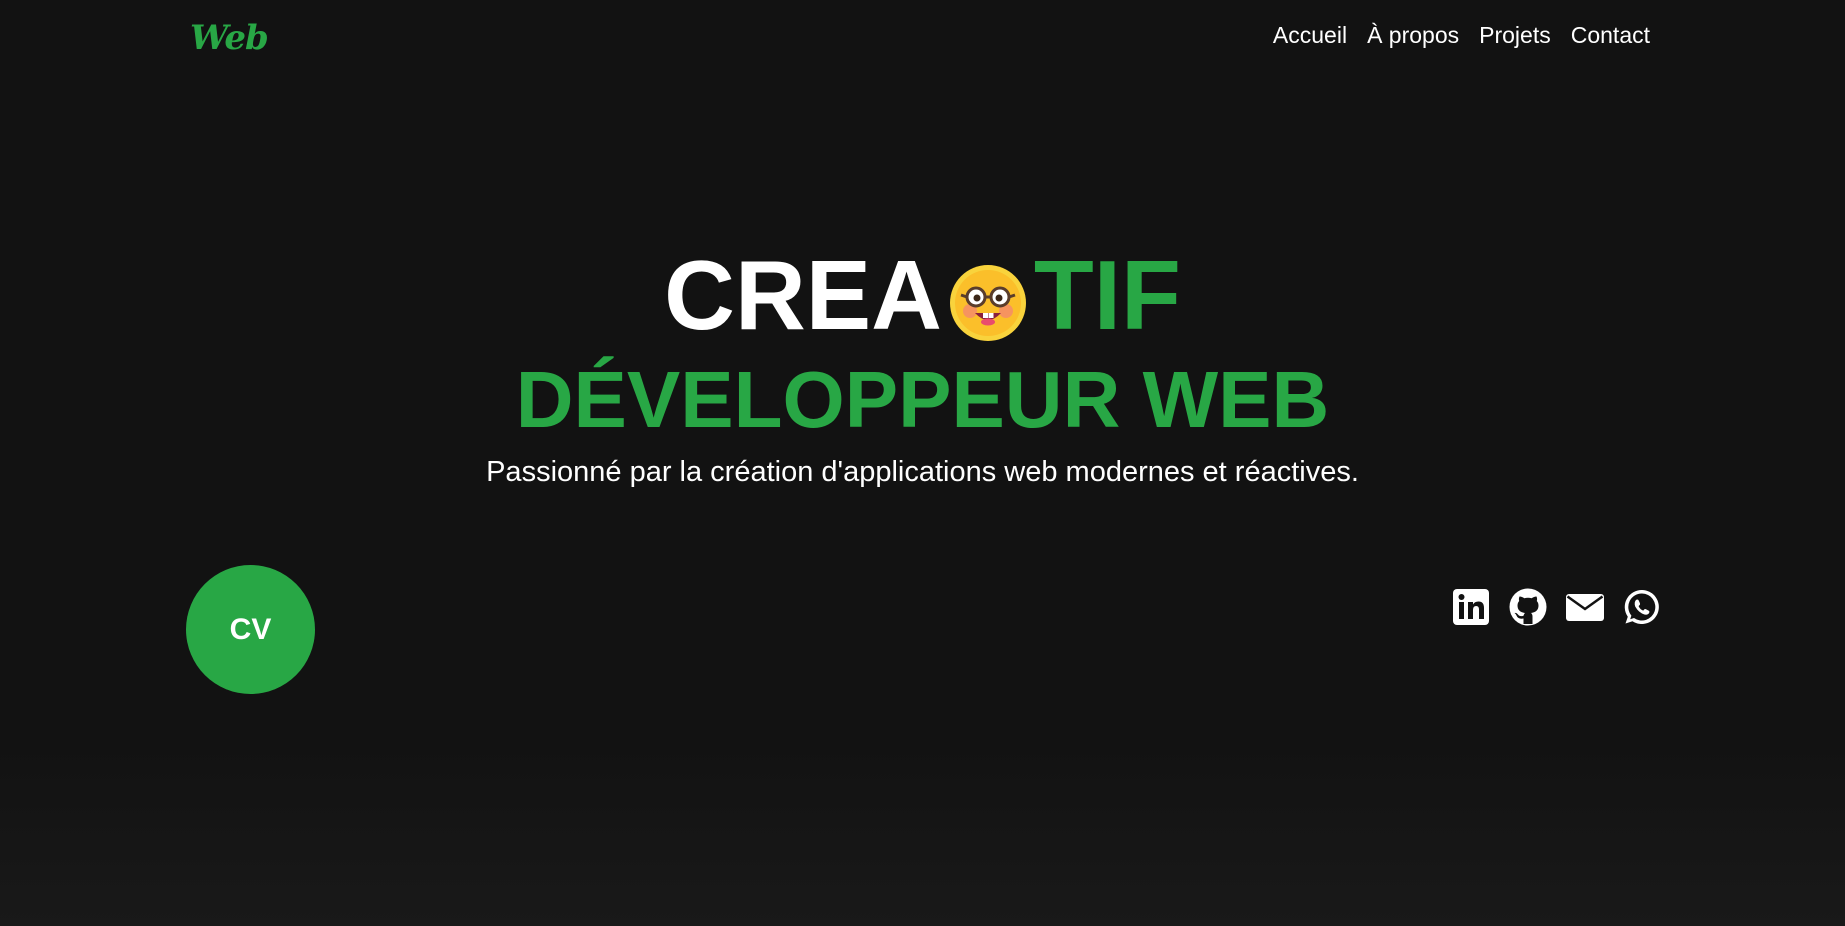 This screenshot has height=926, width=1845. What do you see at coordinates (1310, 35) in the screenshot?
I see `nav-accueil: Accueil` at bounding box center [1310, 35].